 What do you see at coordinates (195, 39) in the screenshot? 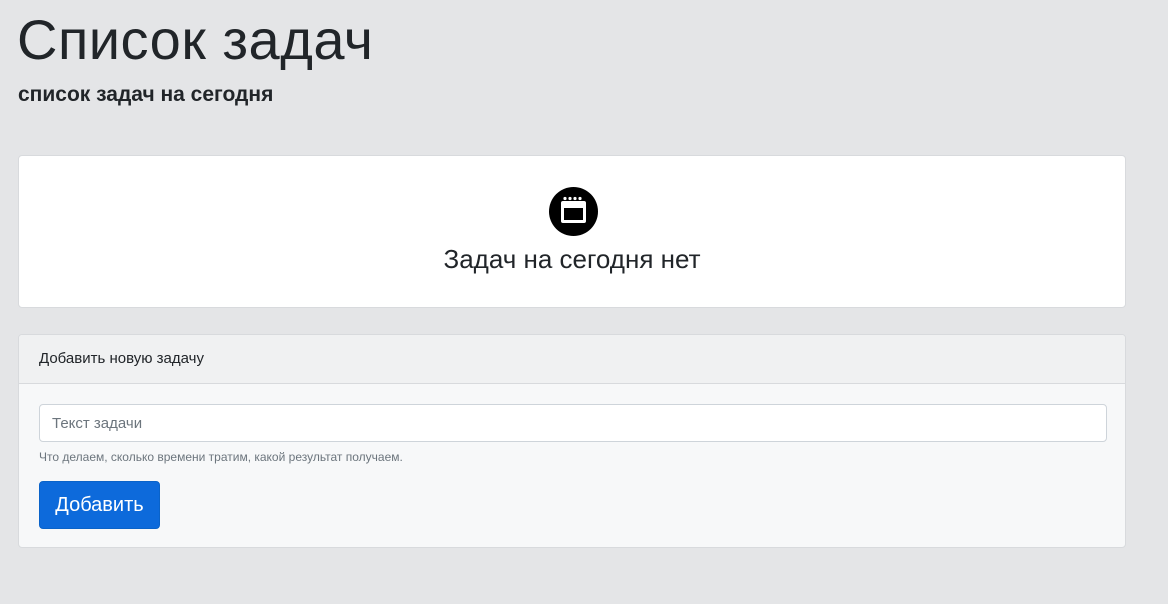
I see `page-title: Список задач` at bounding box center [195, 39].